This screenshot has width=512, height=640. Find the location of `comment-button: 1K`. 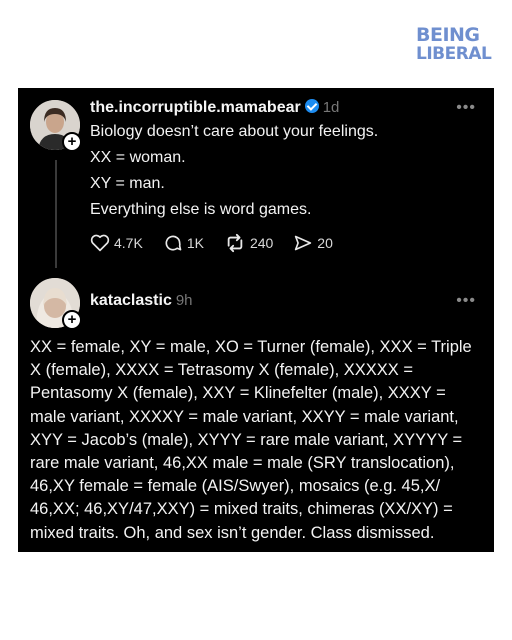

comment-button: 1K is located at coordinates (183, 243).